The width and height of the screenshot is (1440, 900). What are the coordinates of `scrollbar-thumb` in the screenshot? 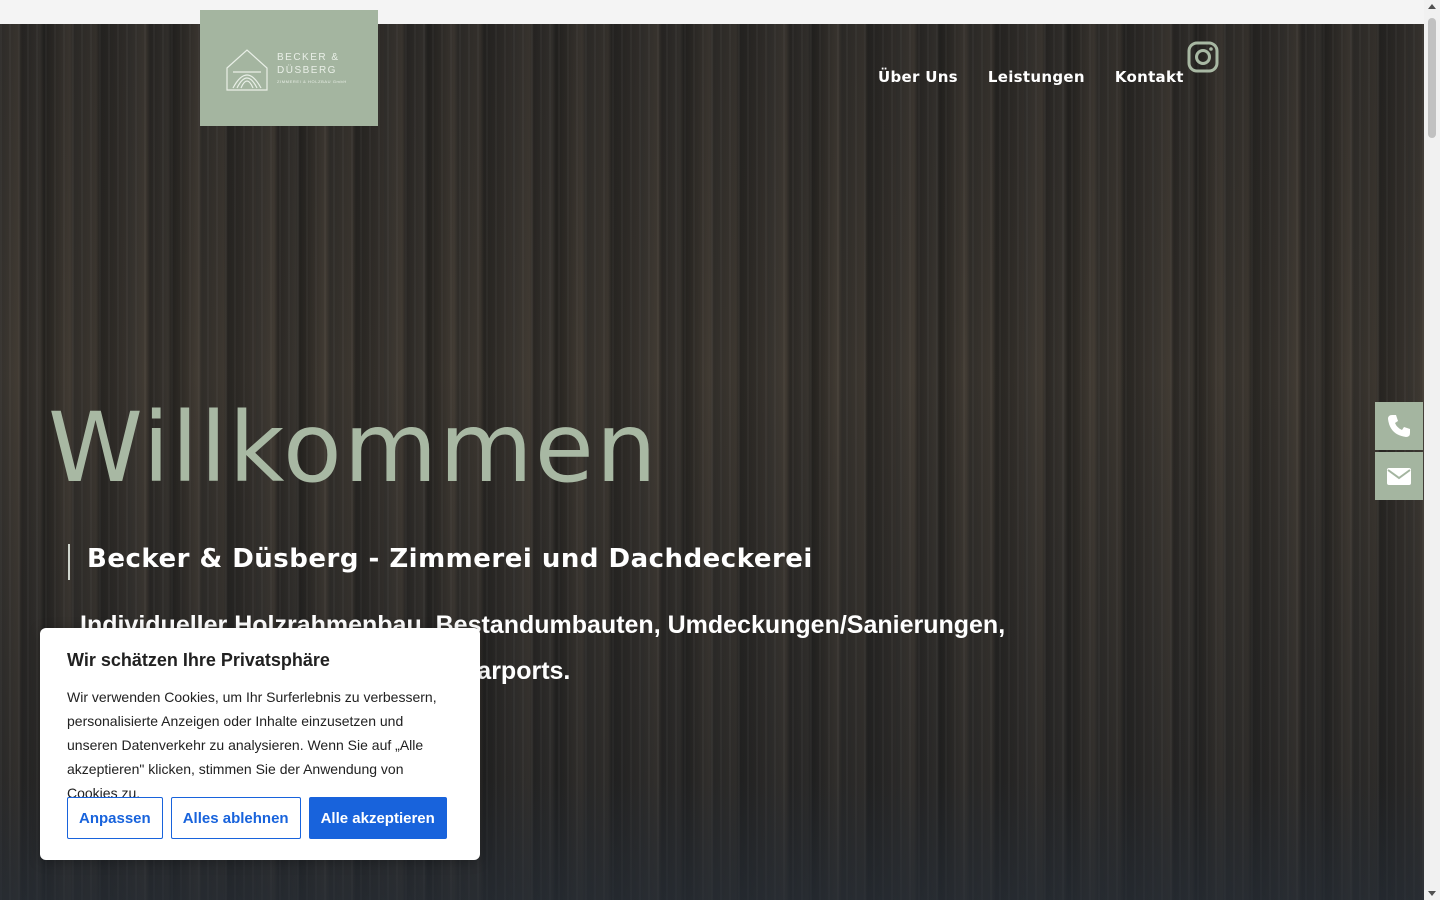 It's located at (1432, 78).